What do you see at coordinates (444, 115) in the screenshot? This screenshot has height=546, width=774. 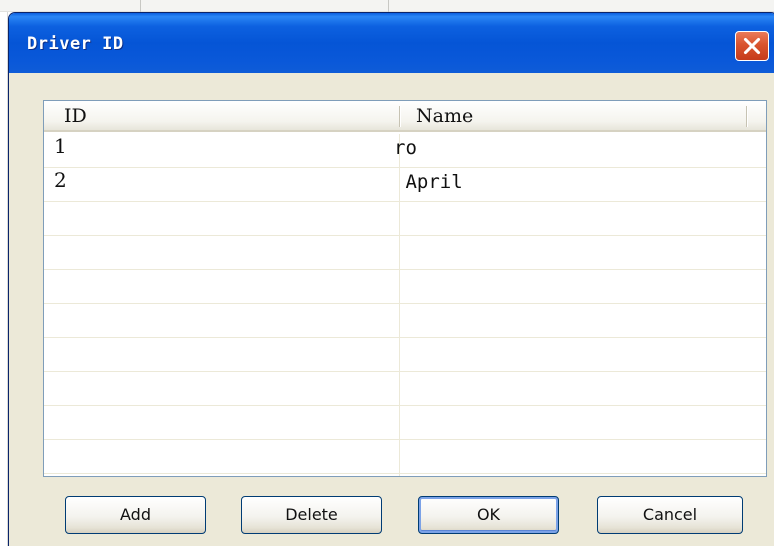 I see `column-header-name: Name` at bounding box center [444, 115].